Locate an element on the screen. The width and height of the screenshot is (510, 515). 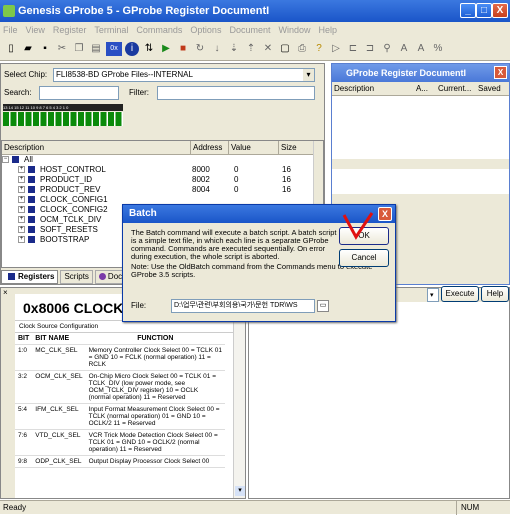
doc-window-close-icon: X is located at coordinates (500, 72).